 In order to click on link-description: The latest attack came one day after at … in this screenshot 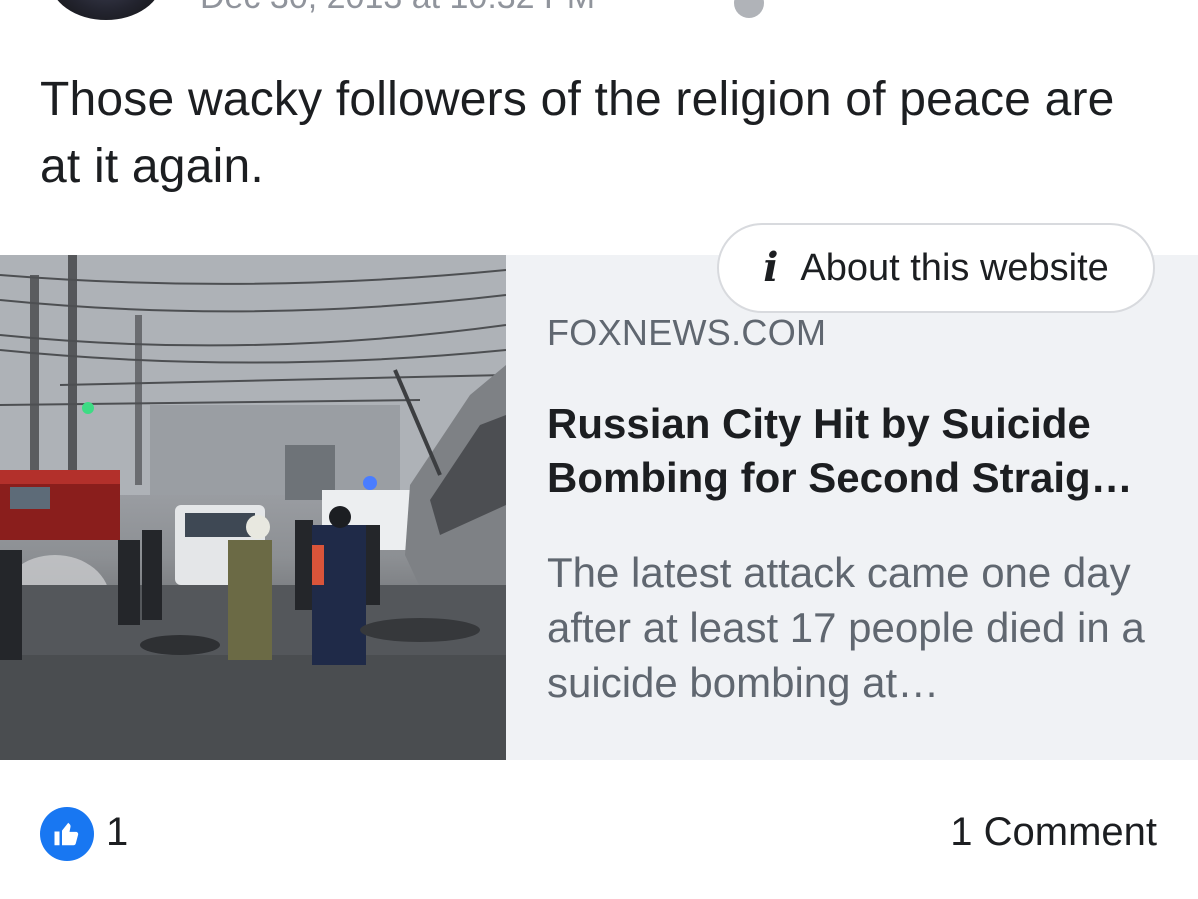, I will do `click(846, 627)`.